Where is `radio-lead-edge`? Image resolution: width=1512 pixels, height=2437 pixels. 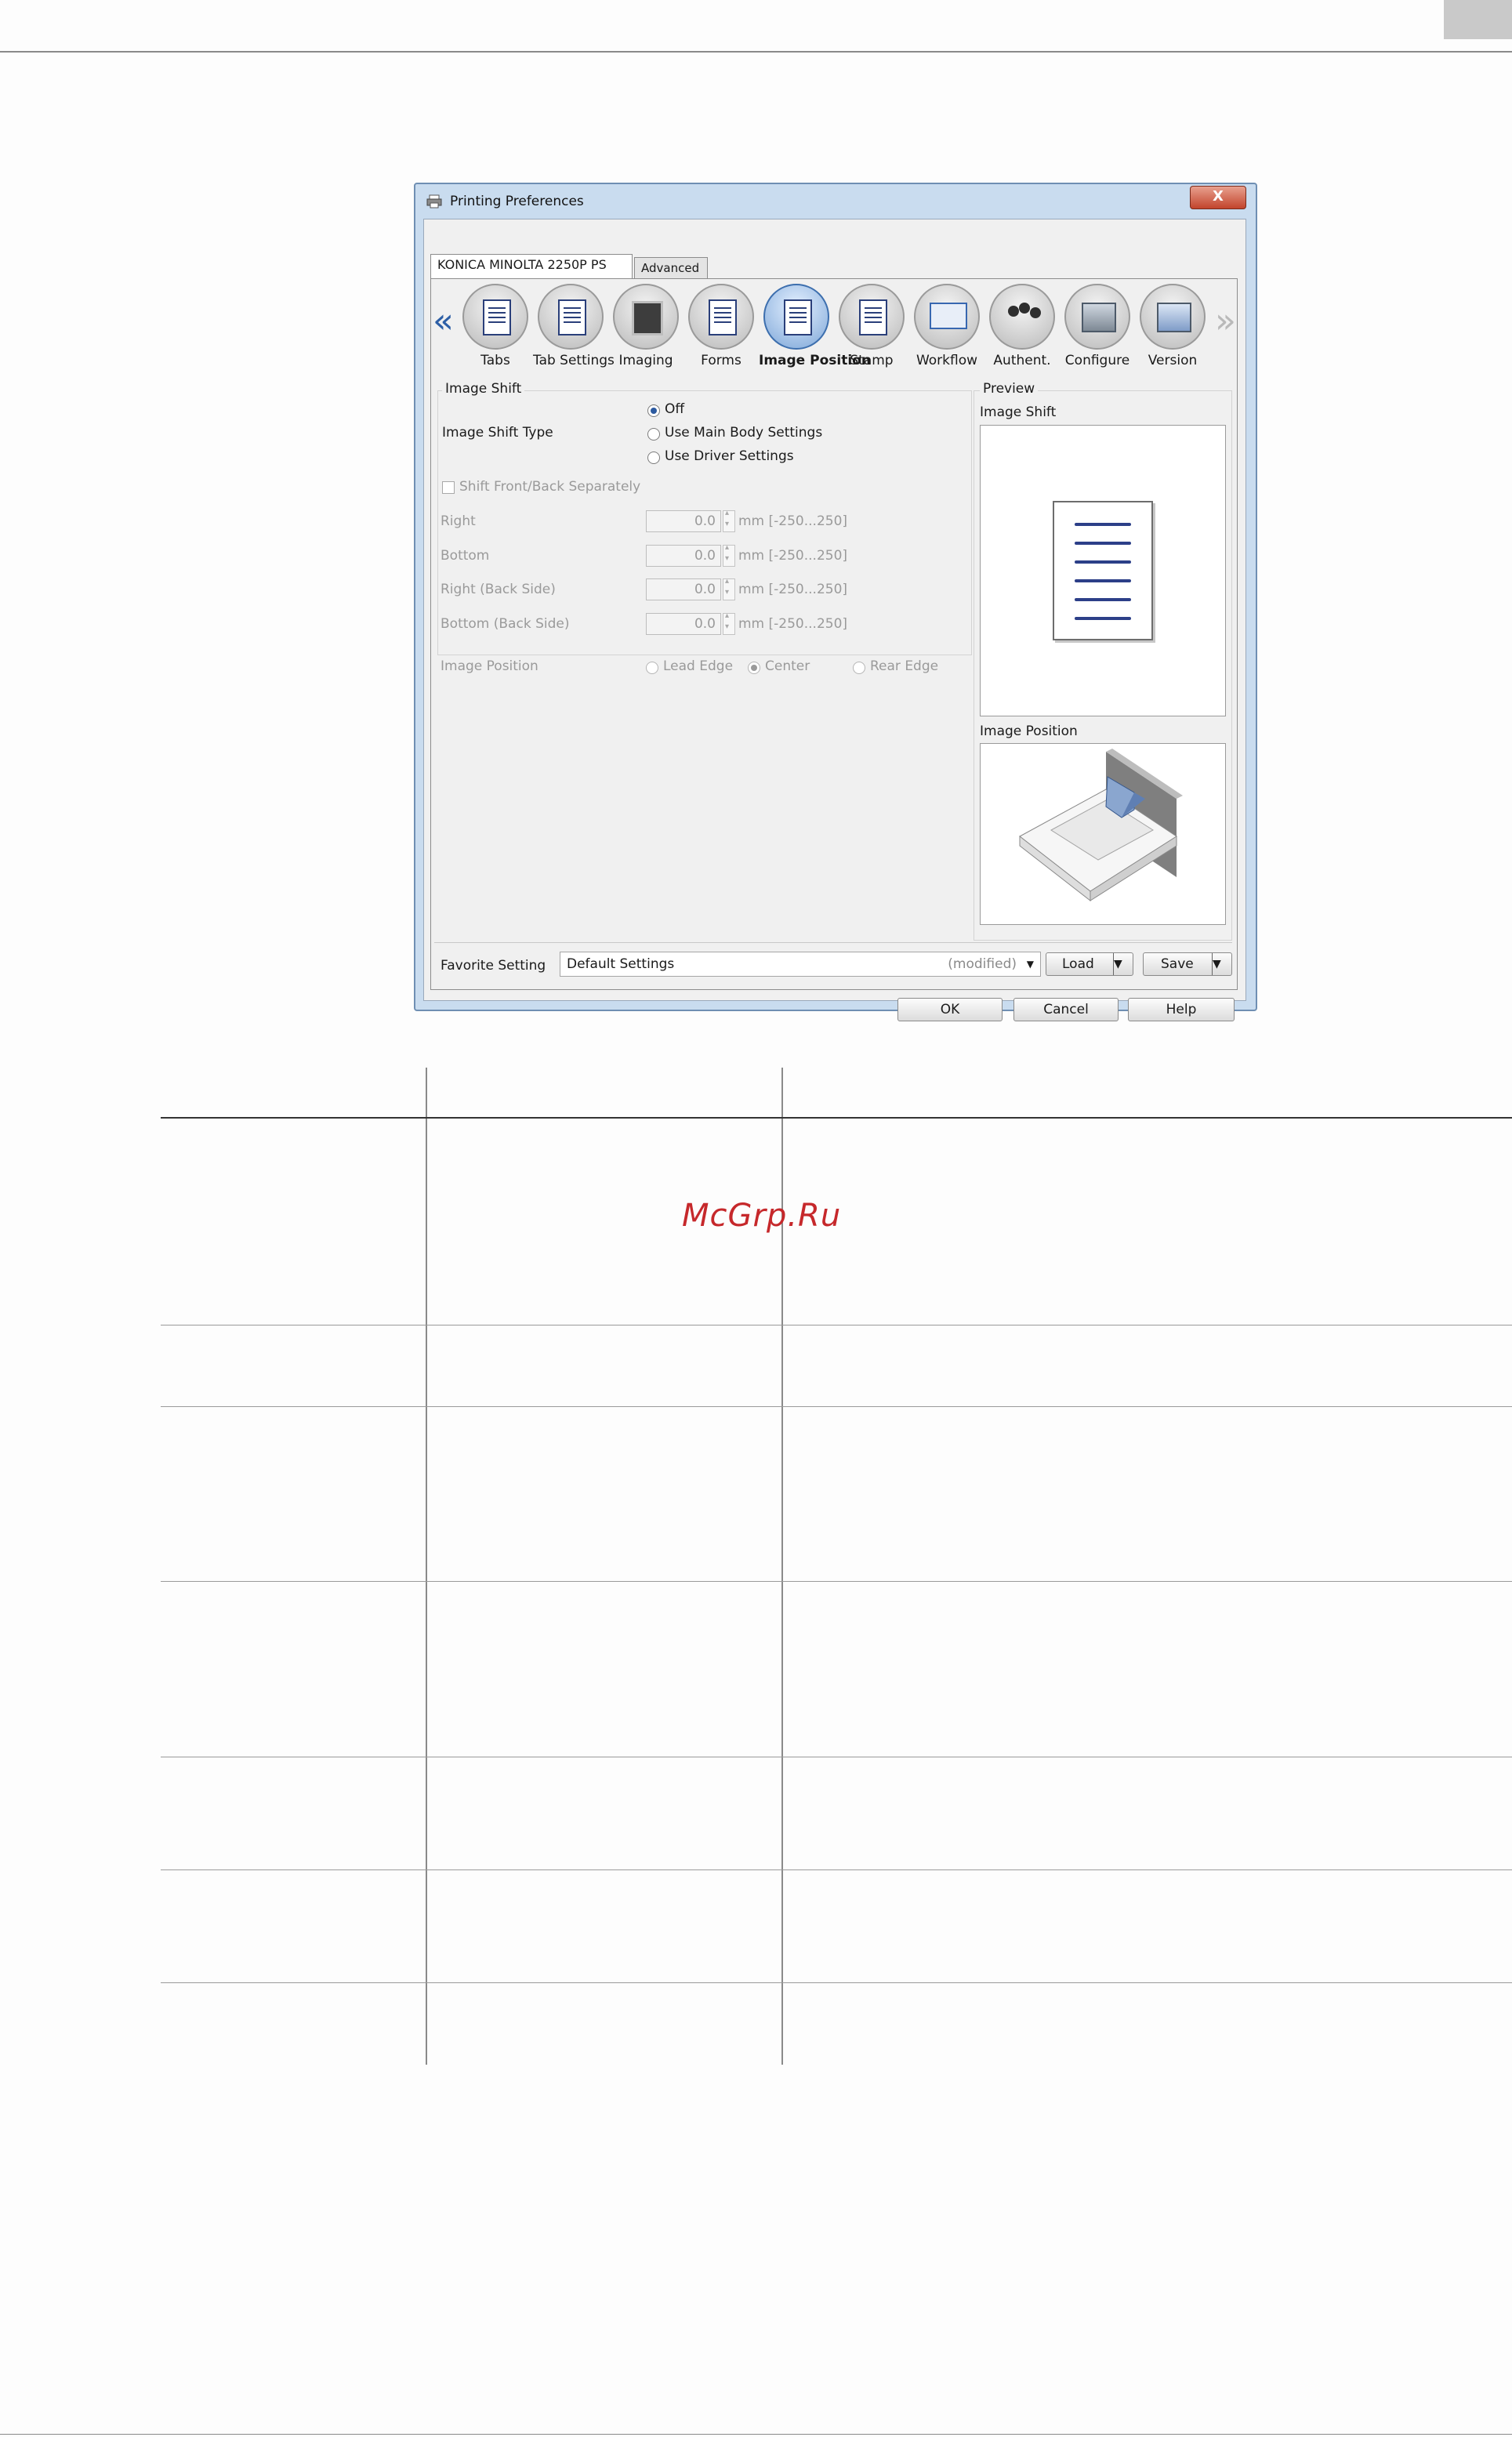
radio-lead-edge is located at coordinates (652, 668).